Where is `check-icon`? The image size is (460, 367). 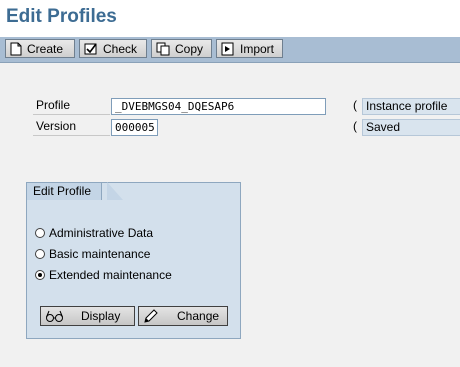 check-icon is located at coordinates (90, 48).